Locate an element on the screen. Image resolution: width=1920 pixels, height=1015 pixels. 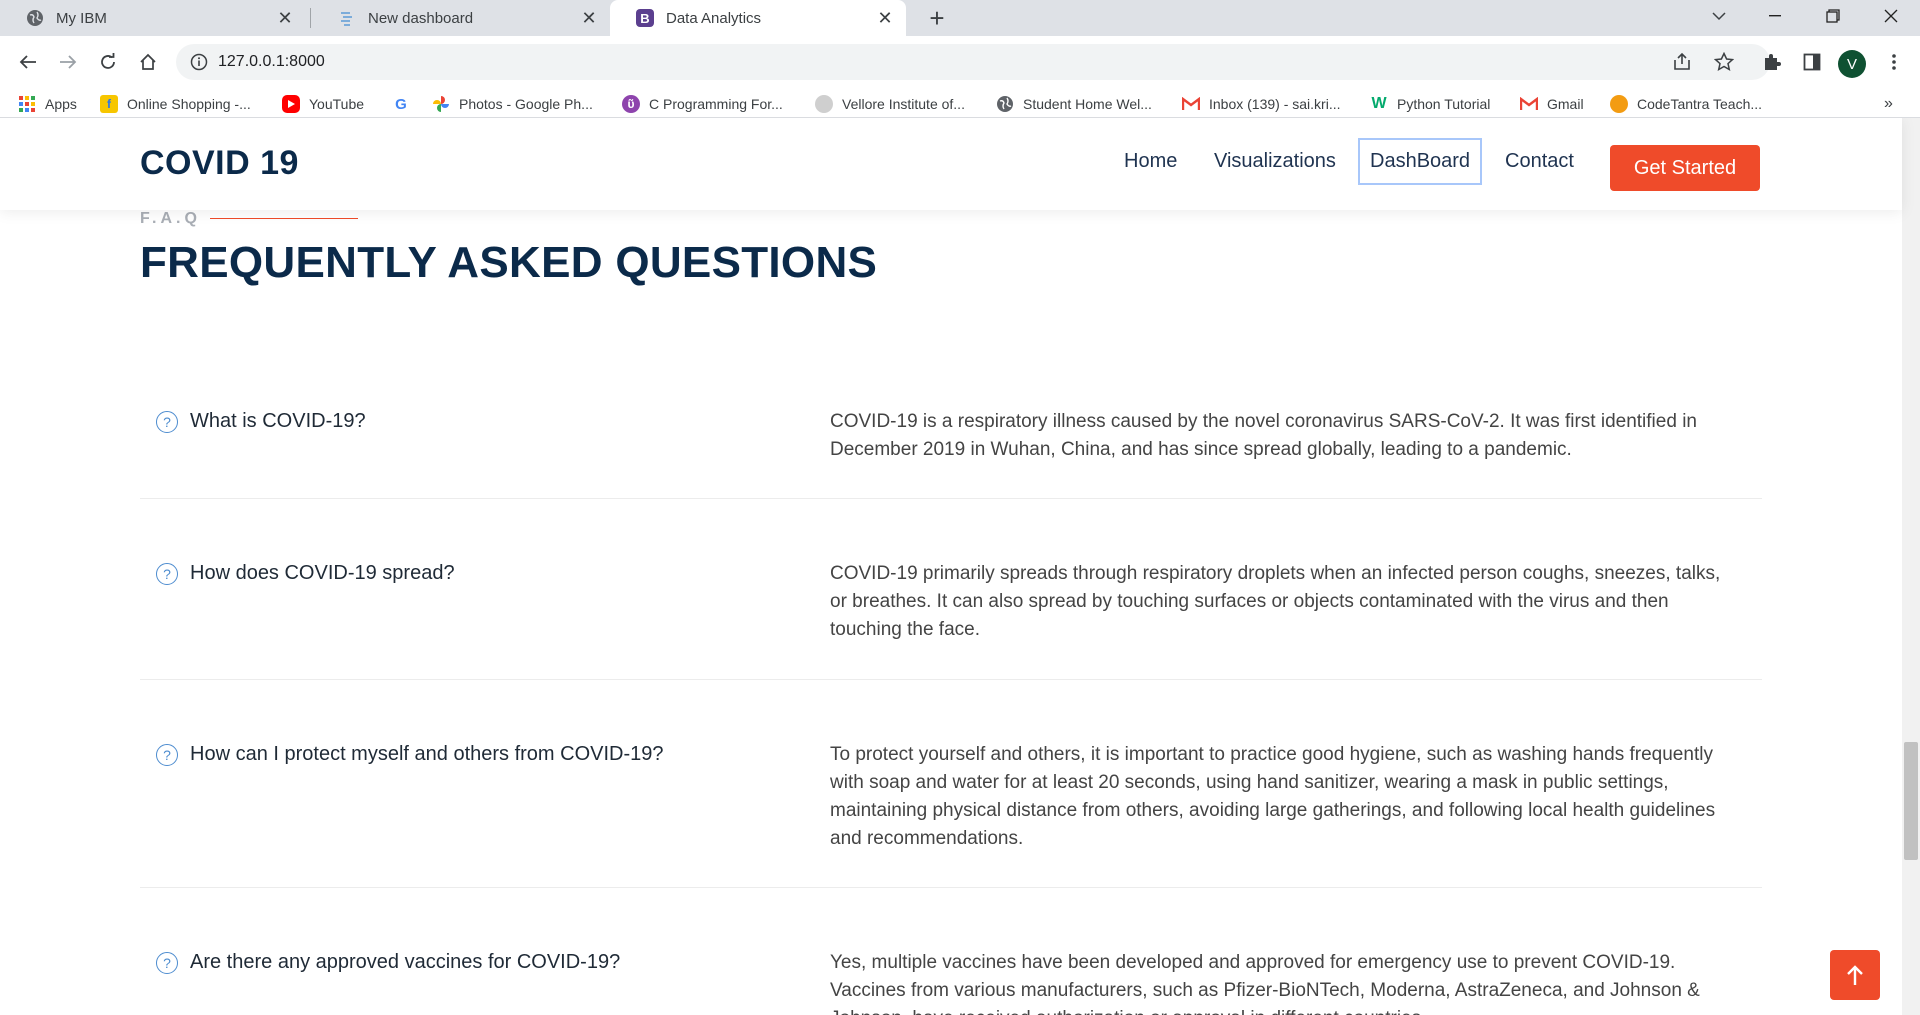
tab-search-button is located at coordinates (1719, 16).